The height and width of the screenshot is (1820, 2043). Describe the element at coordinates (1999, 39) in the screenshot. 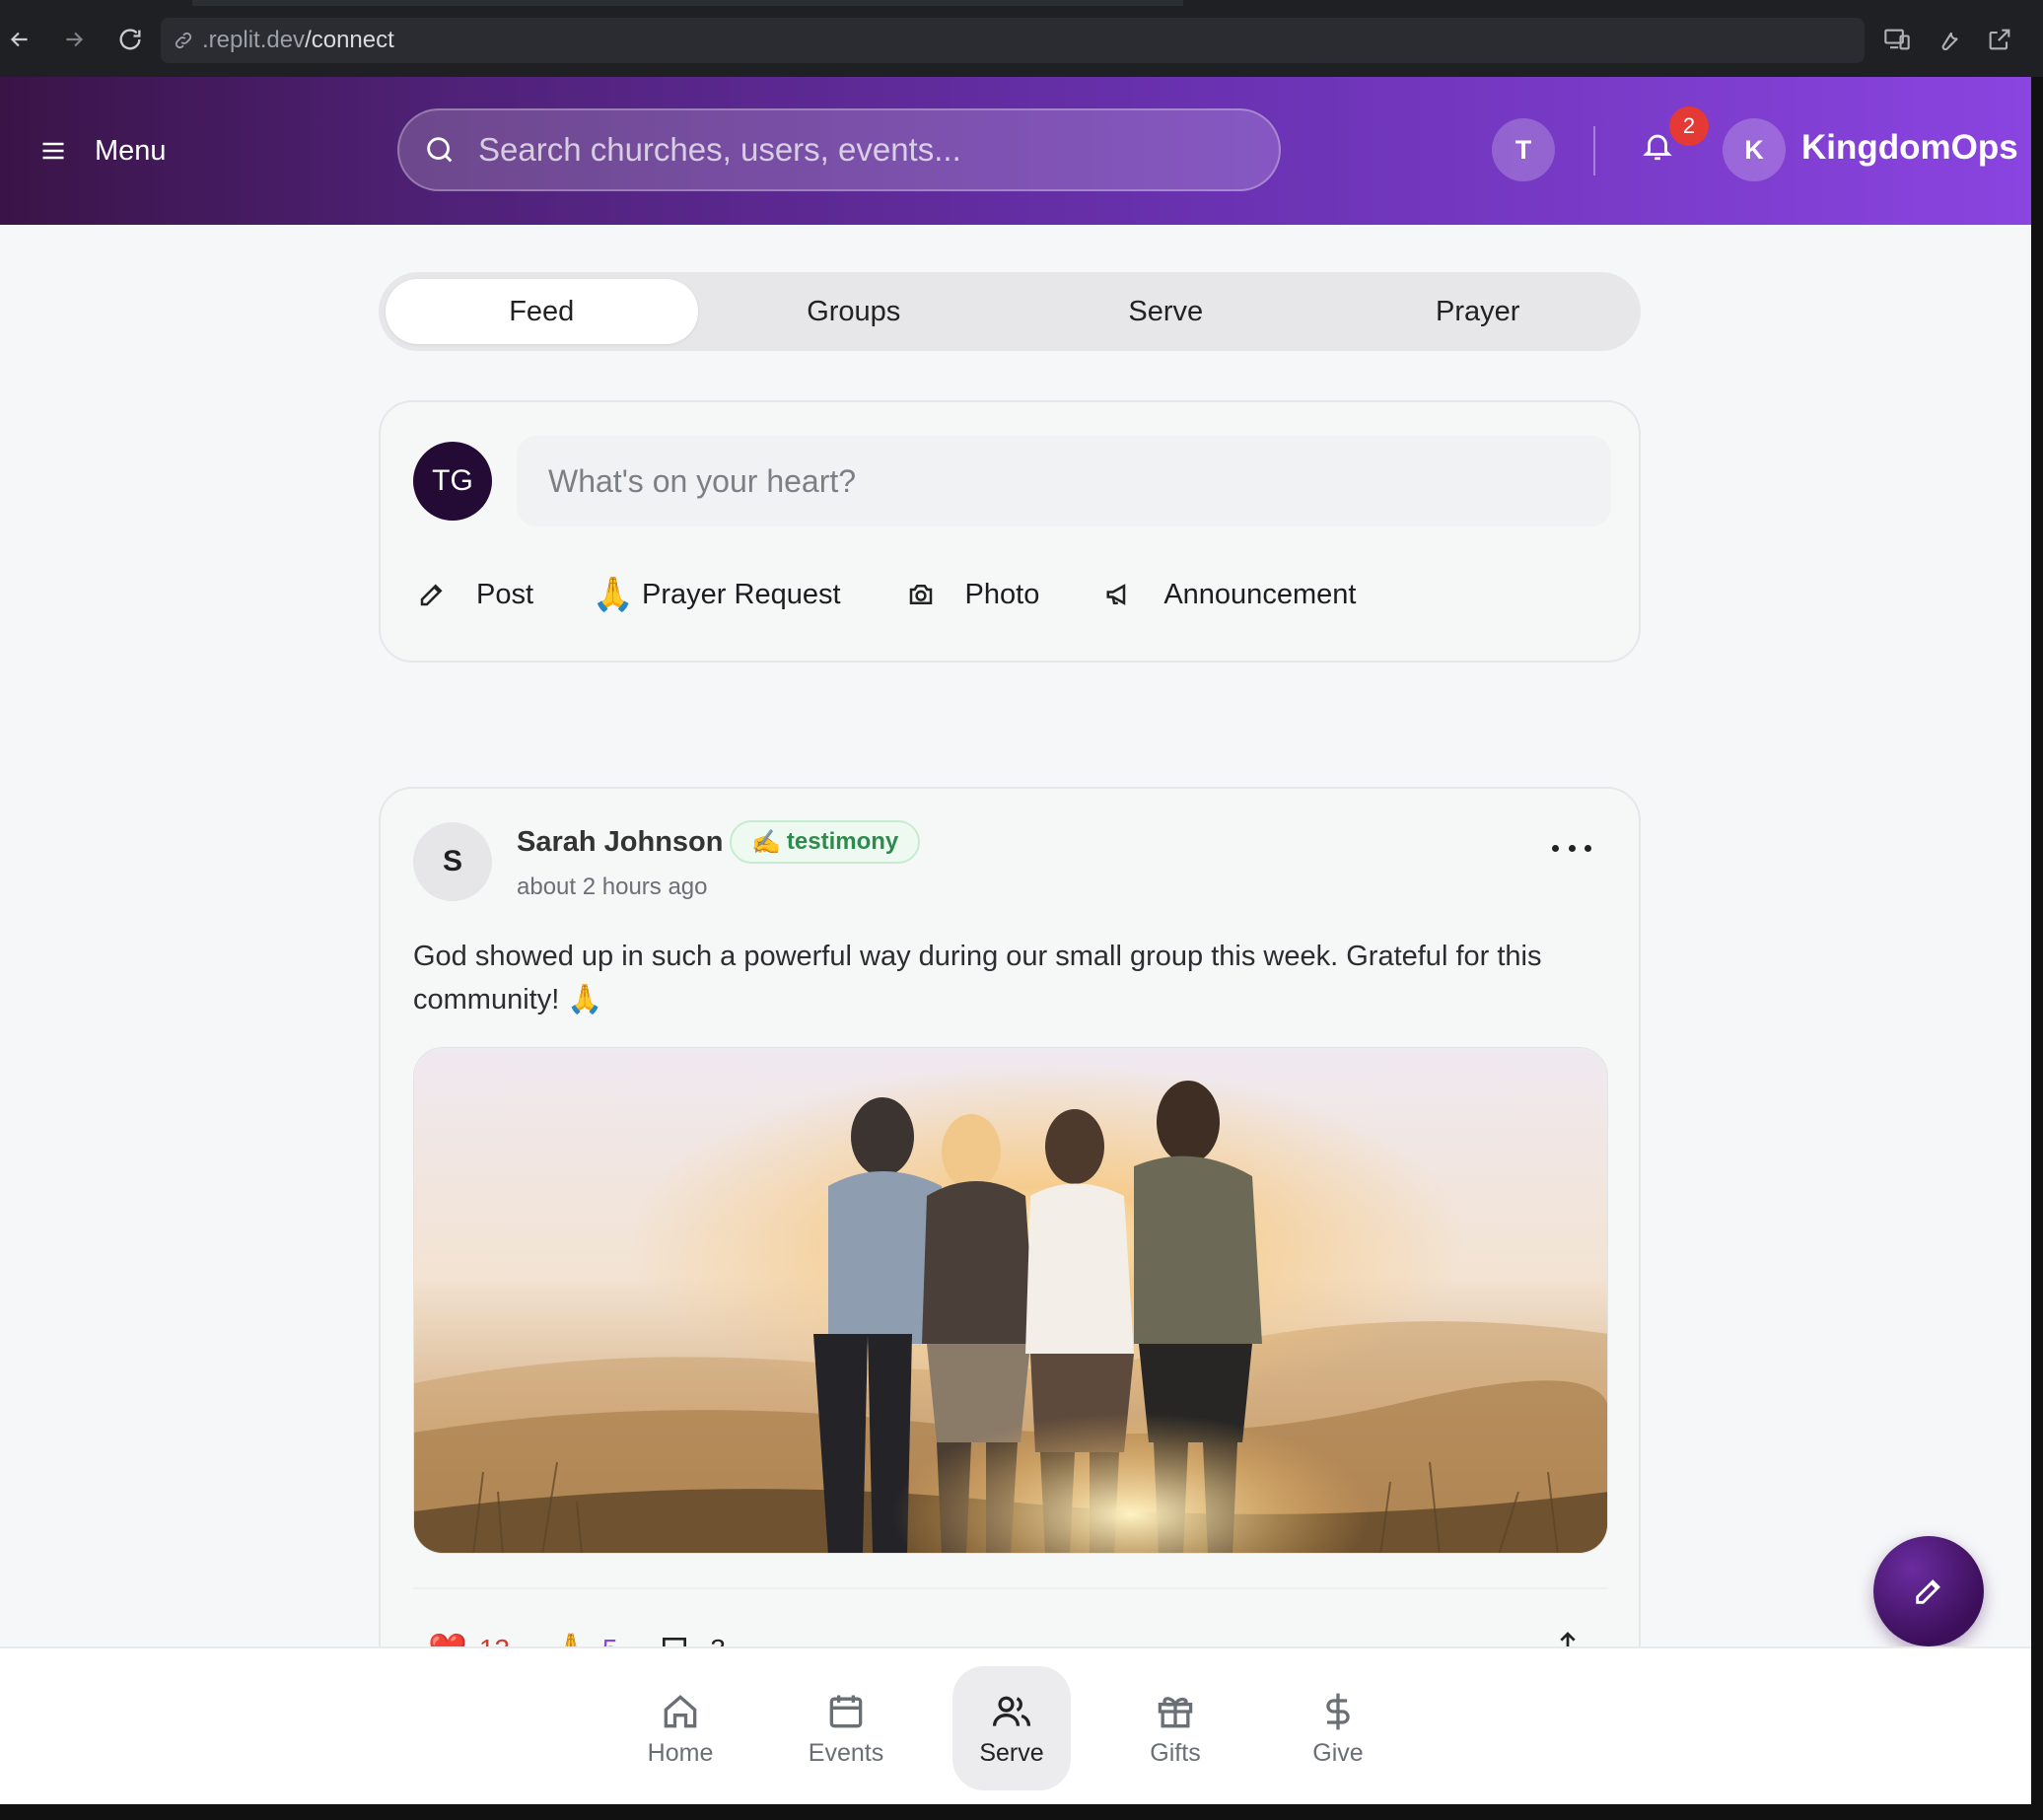

I see `open-external-icon` at that location.